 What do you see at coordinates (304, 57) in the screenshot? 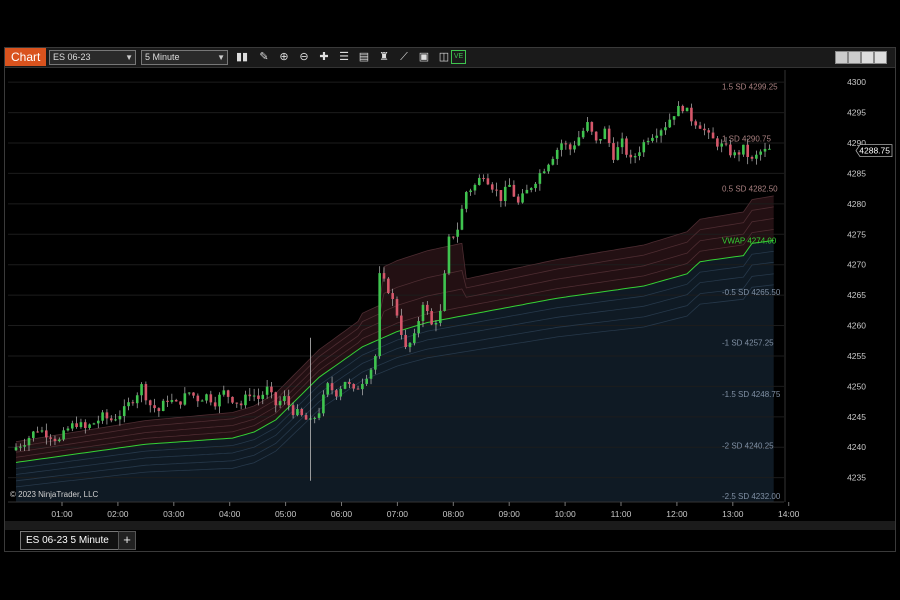
I see `zoom-out-icon: ⊖` at bounding box center [304, 57].